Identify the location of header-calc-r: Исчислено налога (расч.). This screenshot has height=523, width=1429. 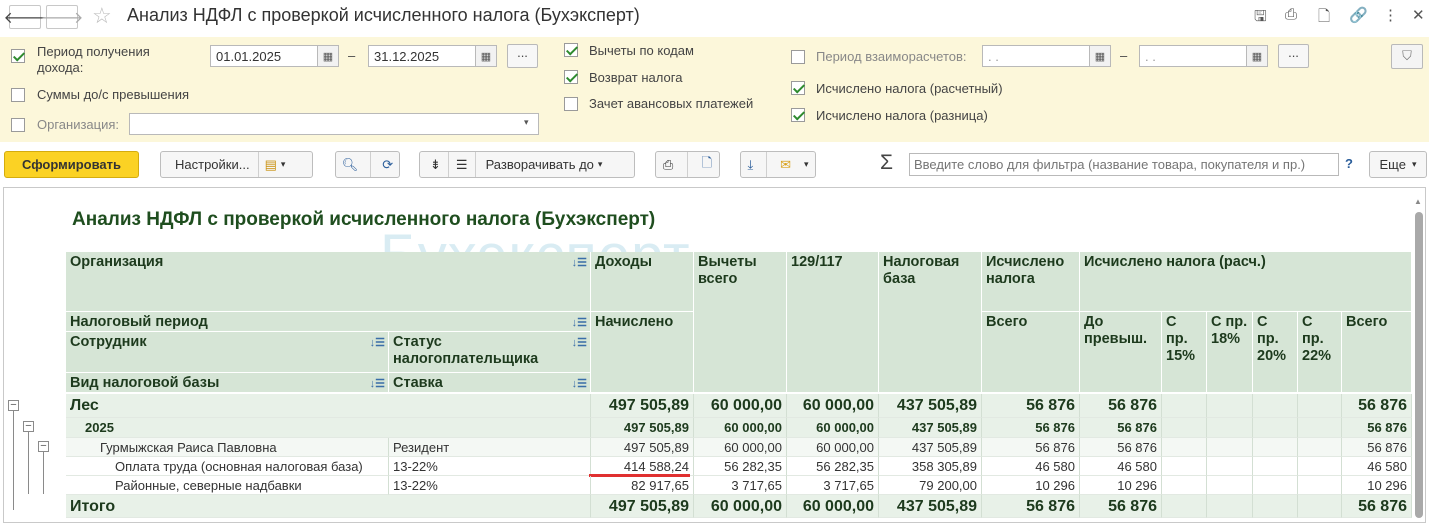
(1246, 282).